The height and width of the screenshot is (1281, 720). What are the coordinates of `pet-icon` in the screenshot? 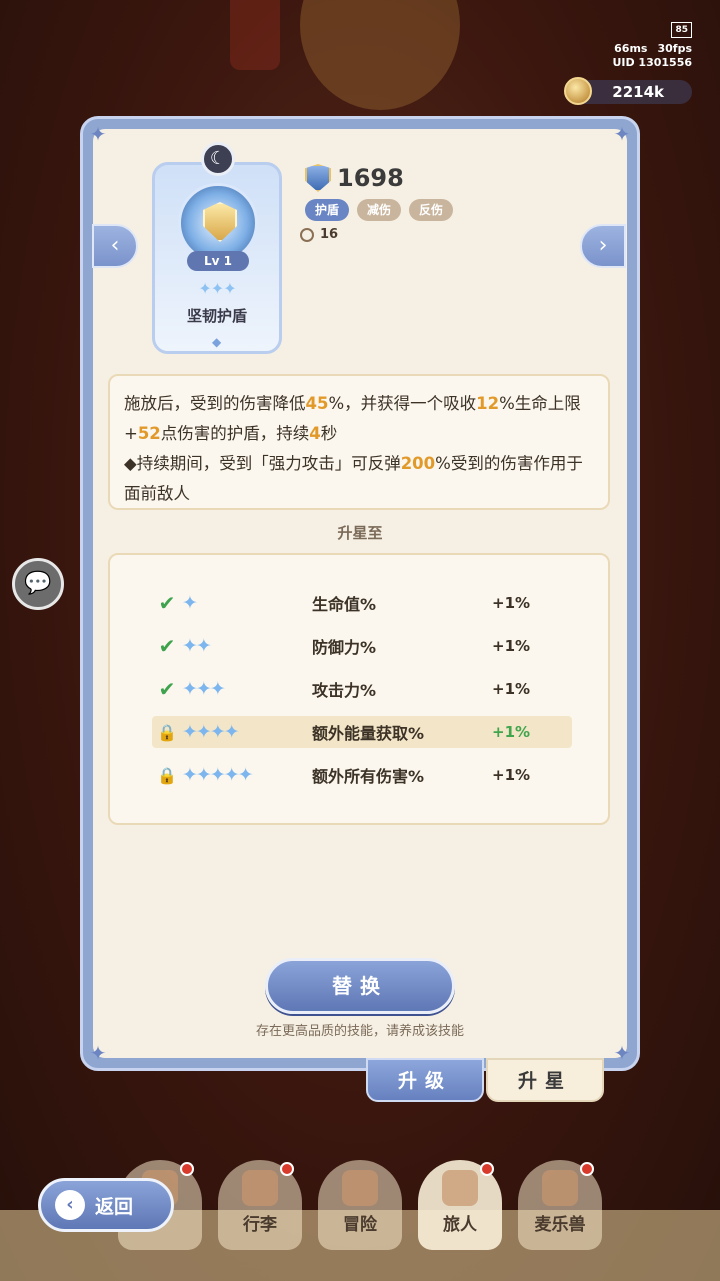 It's located at (560, 1188).